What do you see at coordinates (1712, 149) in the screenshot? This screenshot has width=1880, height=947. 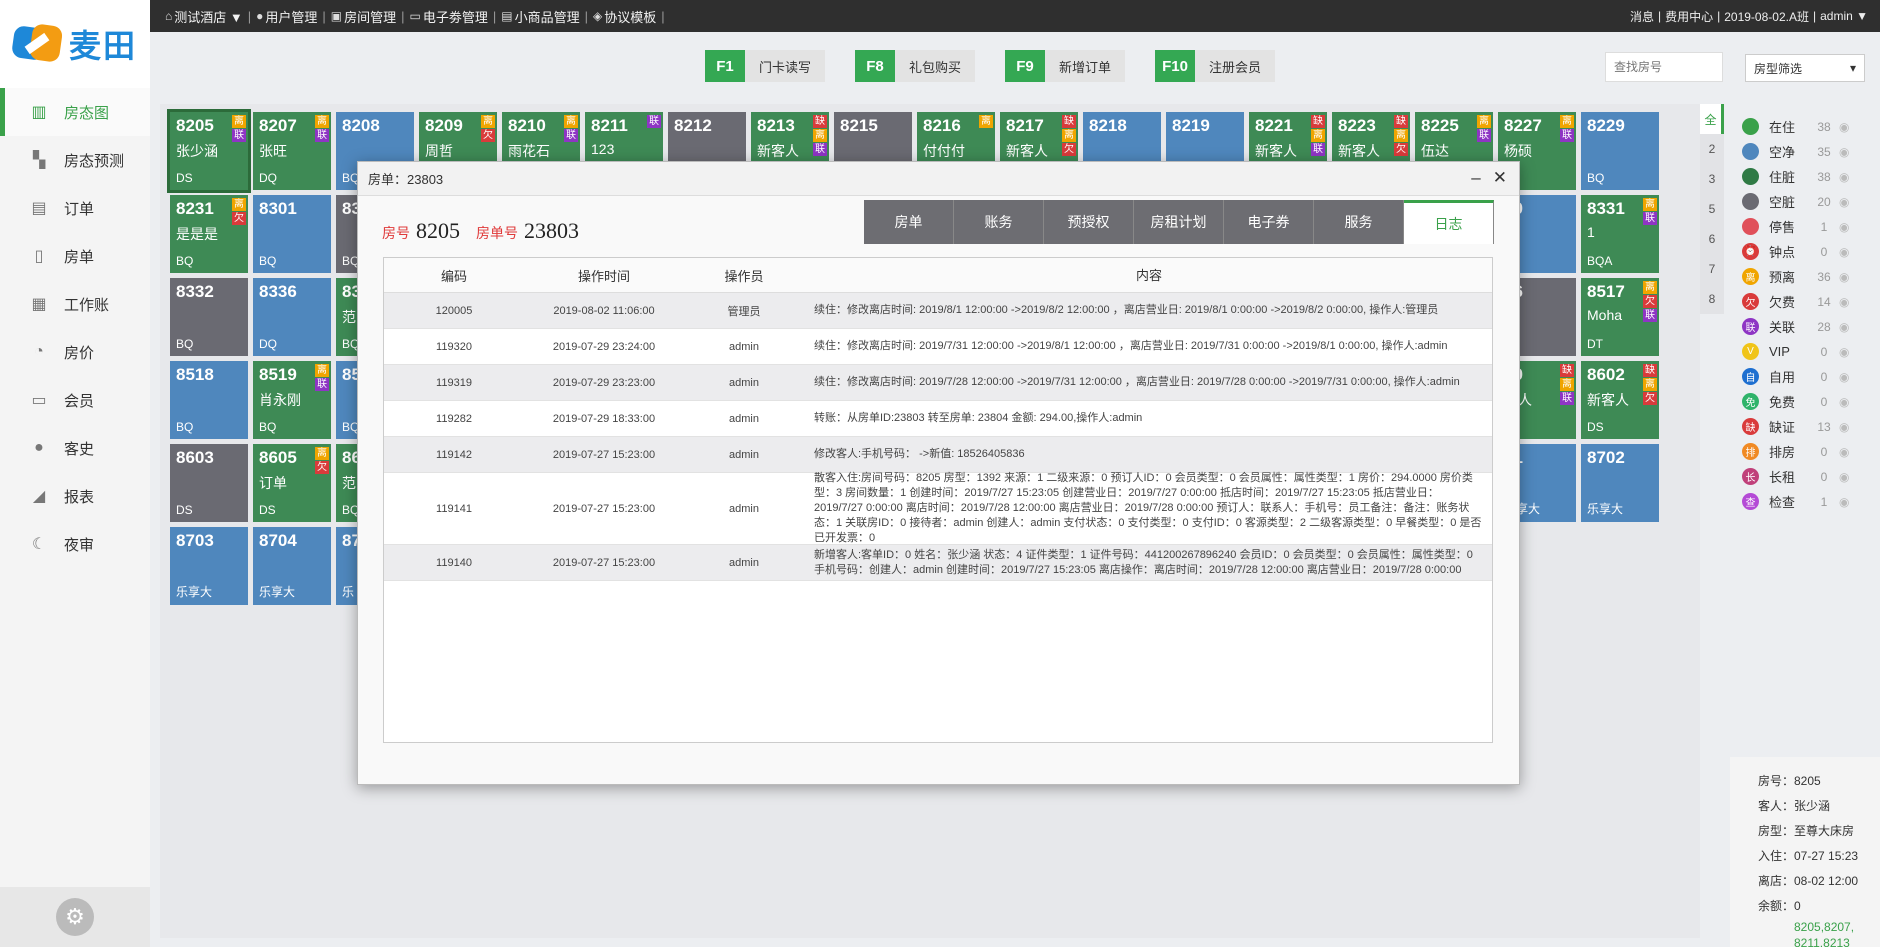 I see `floor-tab: 2` at bounding box center [1712, 149].